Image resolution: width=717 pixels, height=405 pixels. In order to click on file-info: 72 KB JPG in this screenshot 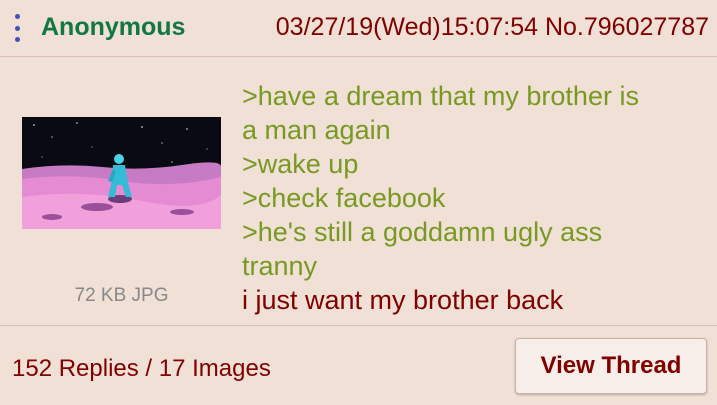, I will do `click(121, 295)`.